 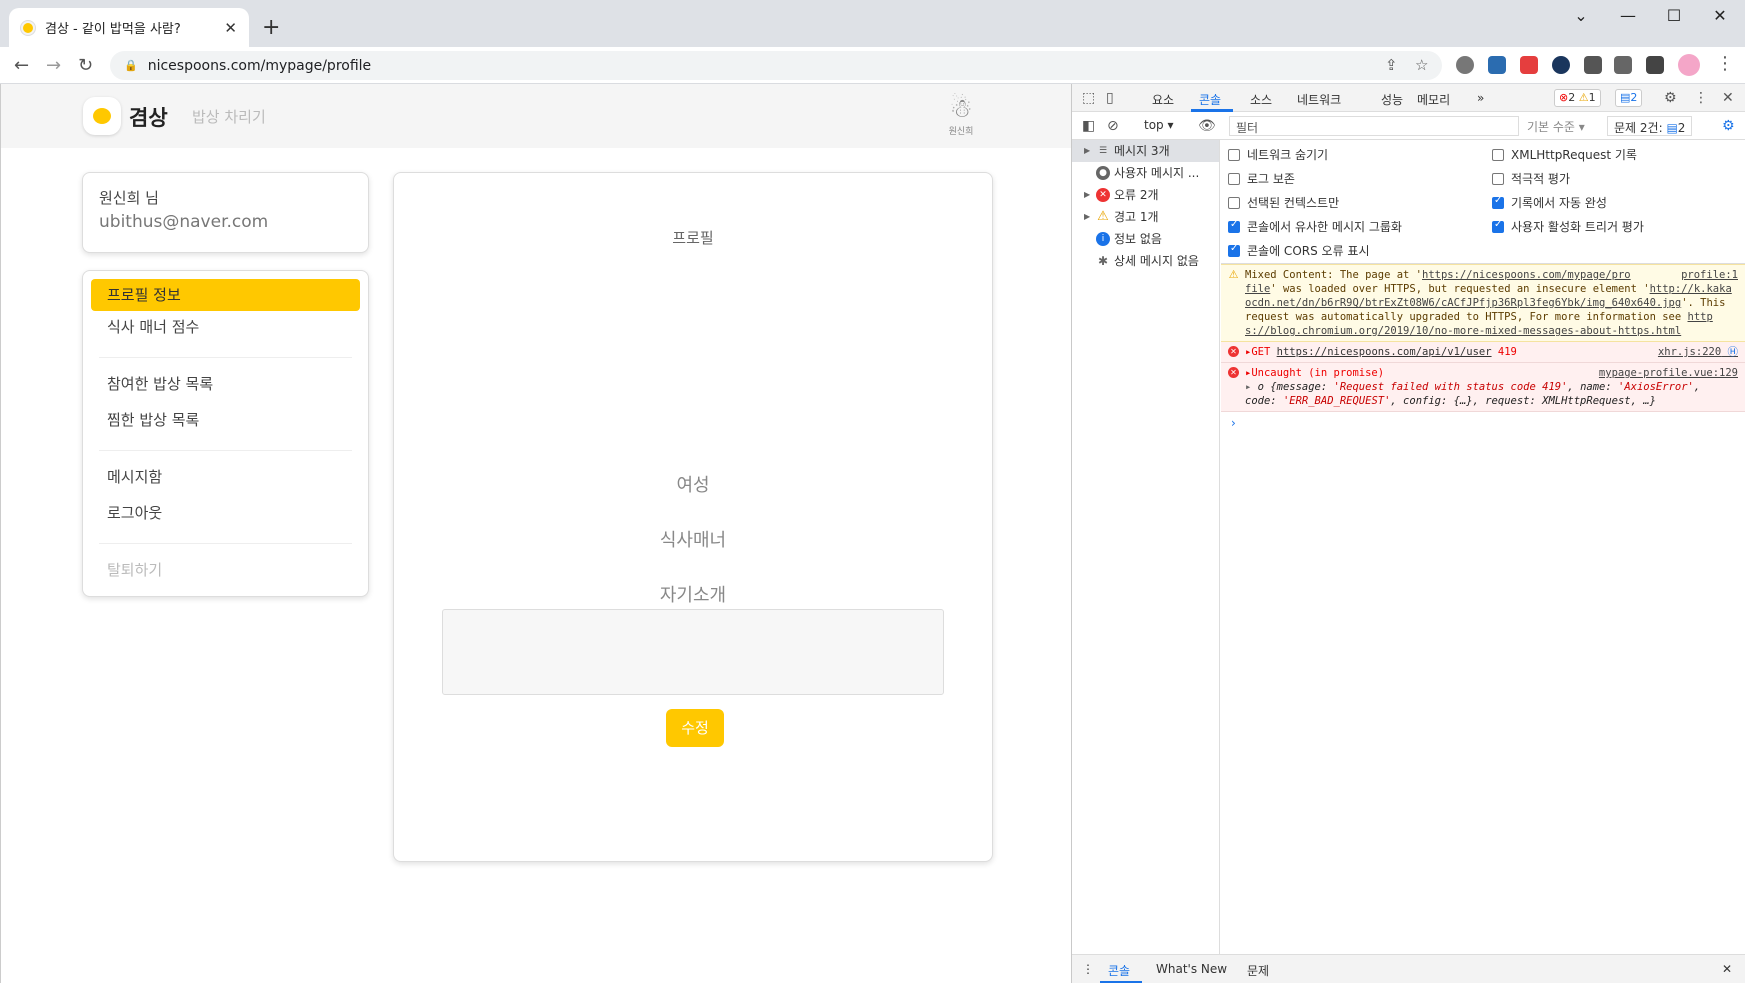 I want to click on autocomplete-option: 기록에서 자동 완성, so click(x=1549, y=202).